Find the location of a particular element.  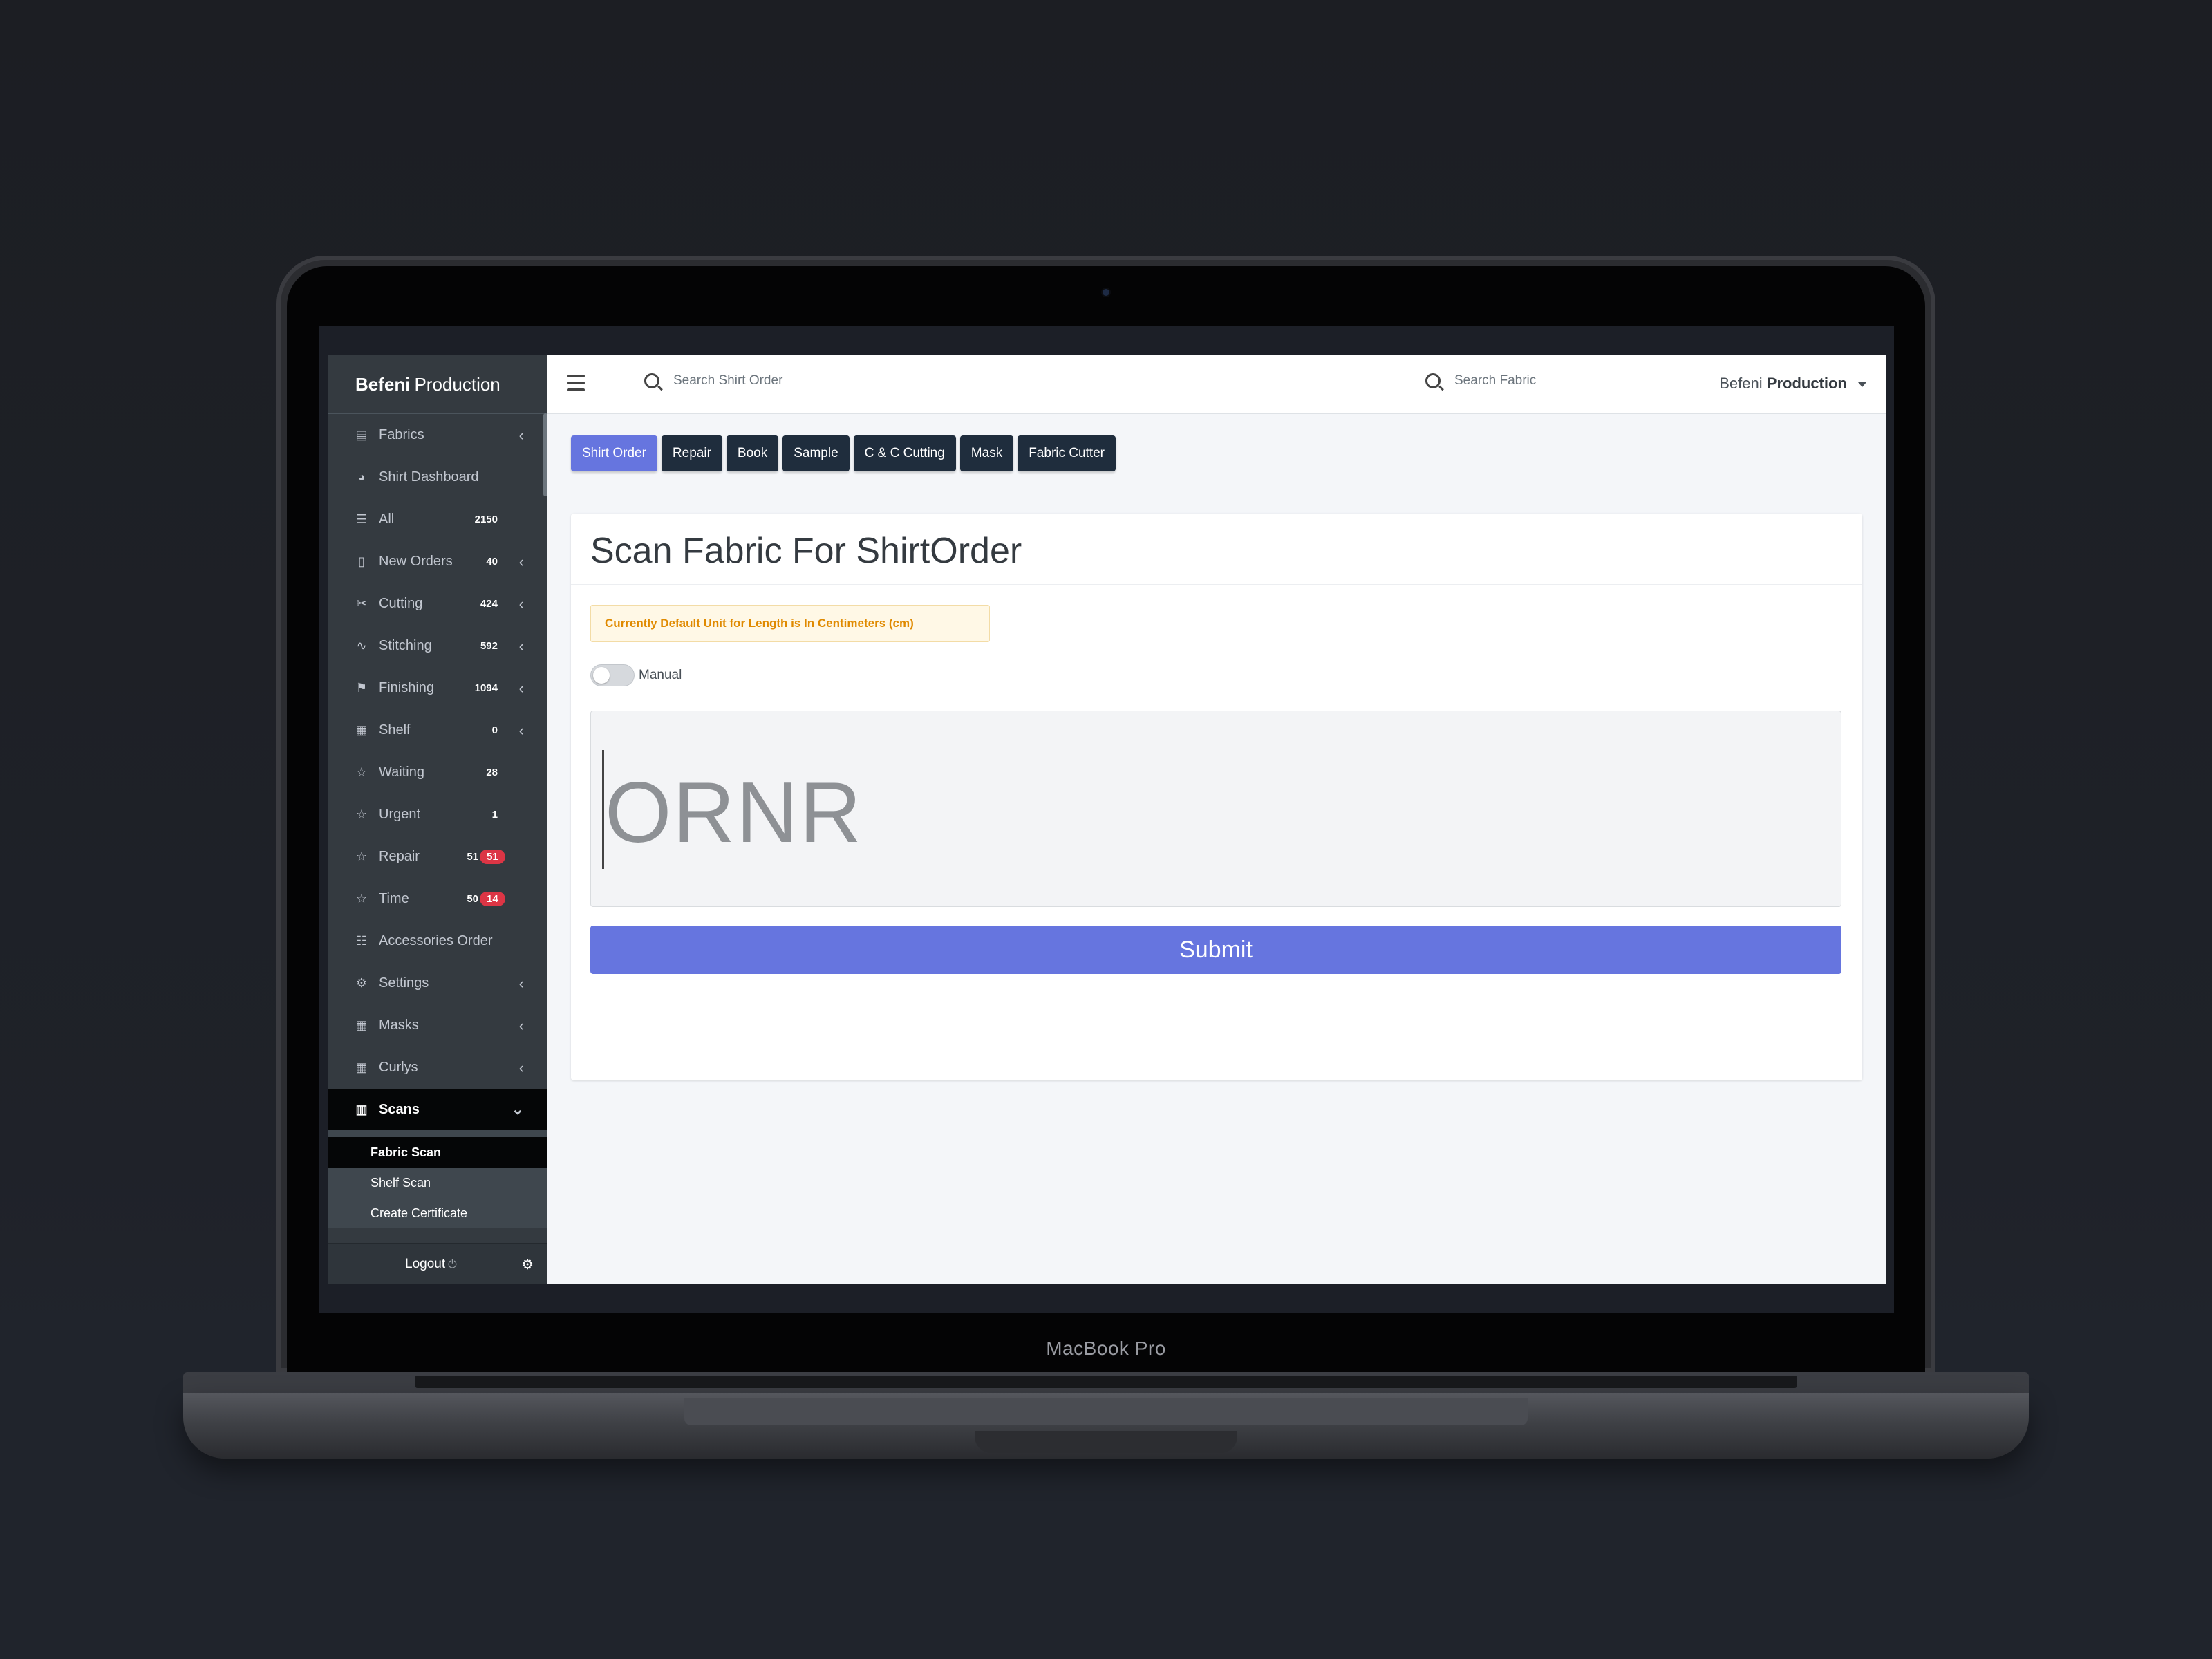

sidebar-item-label: Cutting is located at coordinates (401, 603).